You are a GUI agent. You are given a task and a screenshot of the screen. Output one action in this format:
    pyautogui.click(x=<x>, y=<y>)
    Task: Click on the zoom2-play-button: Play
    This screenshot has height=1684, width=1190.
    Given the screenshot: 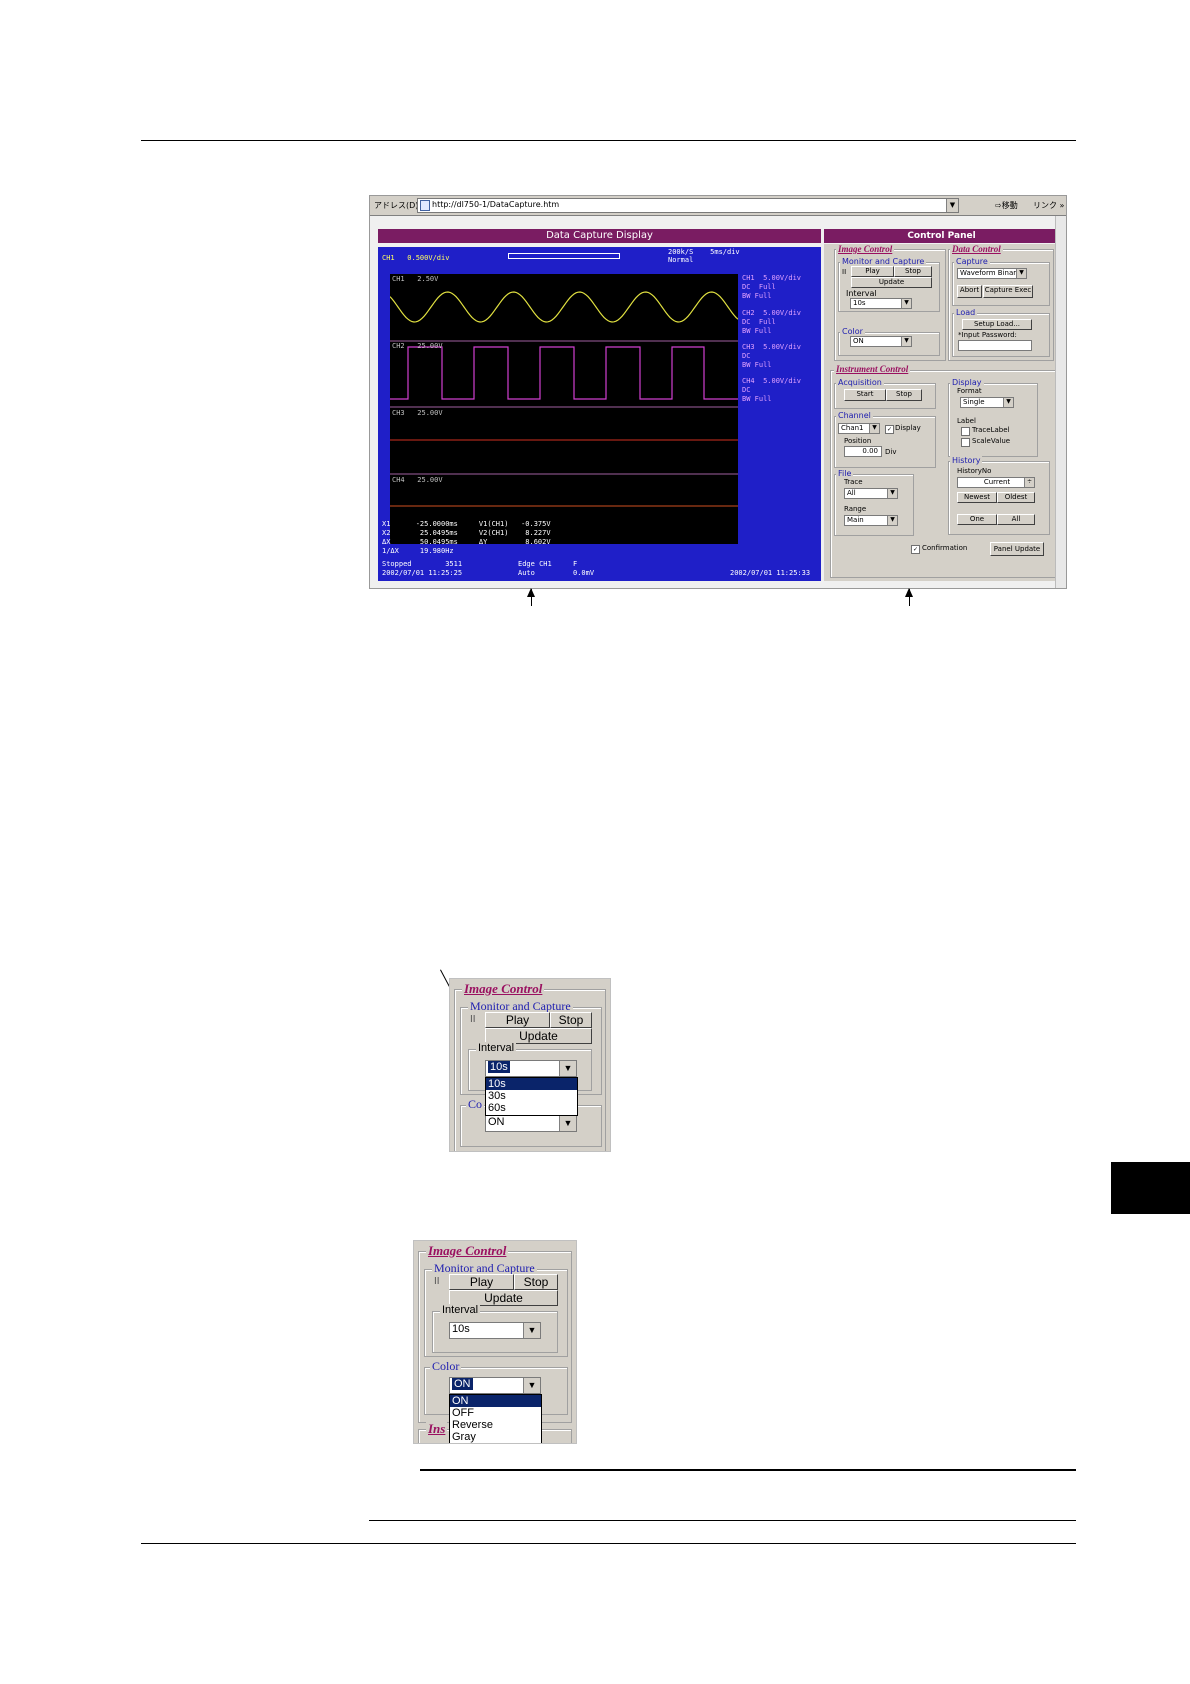 What is the action you would take?
    pyautogui.click(x=481, y=1282)
    